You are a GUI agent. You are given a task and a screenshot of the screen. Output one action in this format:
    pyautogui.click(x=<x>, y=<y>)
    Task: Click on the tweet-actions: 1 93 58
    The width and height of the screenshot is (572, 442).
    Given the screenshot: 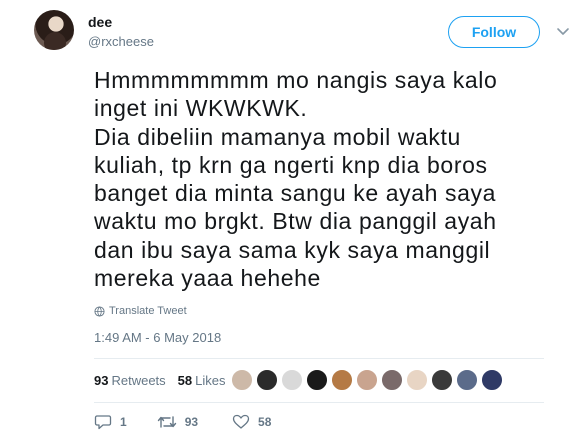 What is the action you would take?
    pyautogui.click(x=182, y=422)
    